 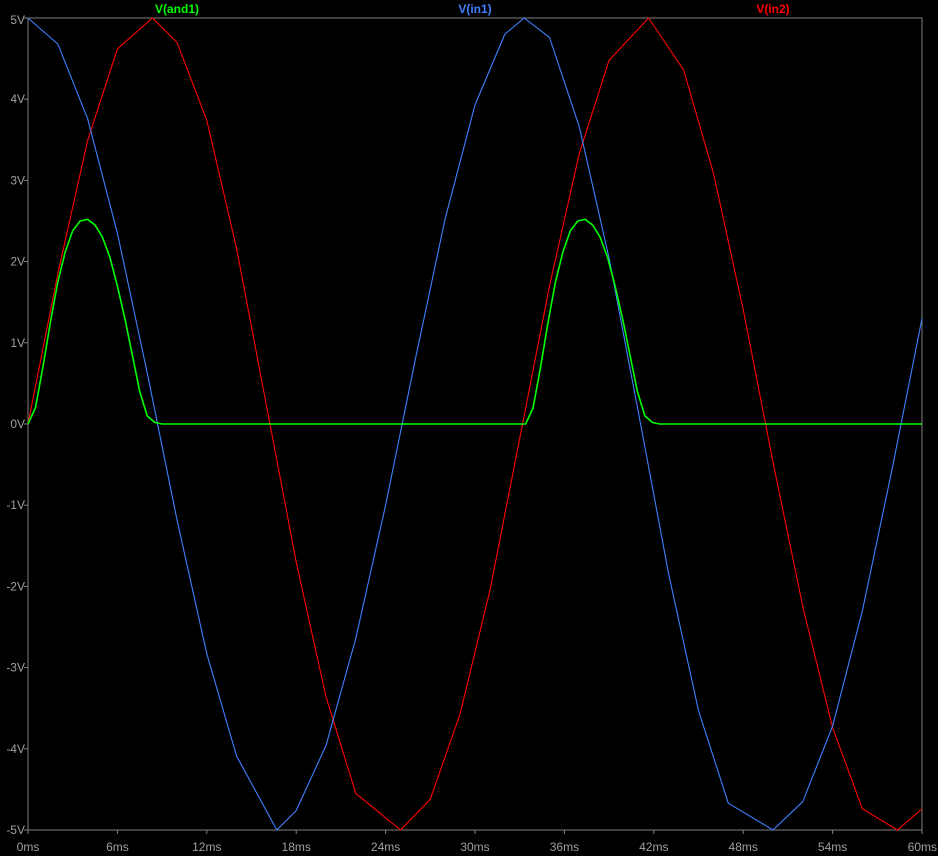 I want to click on legend-entry: V(in2), so click(x=772, y=9).